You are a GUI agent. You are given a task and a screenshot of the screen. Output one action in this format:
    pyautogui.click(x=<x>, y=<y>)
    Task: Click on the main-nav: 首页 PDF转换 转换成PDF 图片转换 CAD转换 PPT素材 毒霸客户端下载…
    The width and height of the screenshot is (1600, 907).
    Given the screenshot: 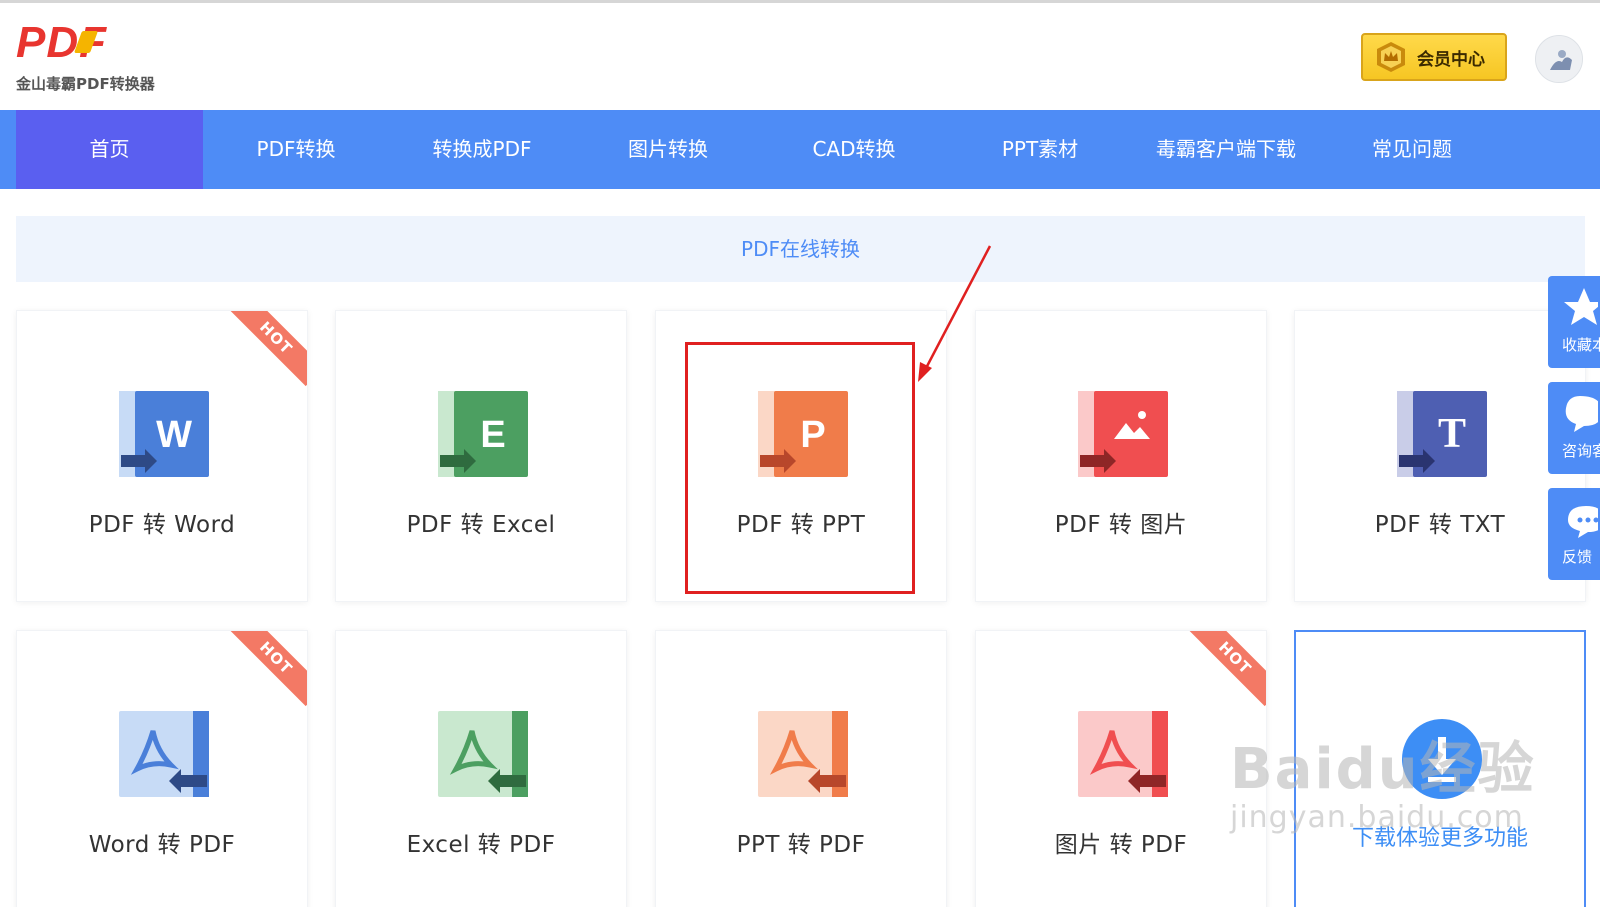 What is the action you would take?
    pyautogui.click(x=800, y=149)
    